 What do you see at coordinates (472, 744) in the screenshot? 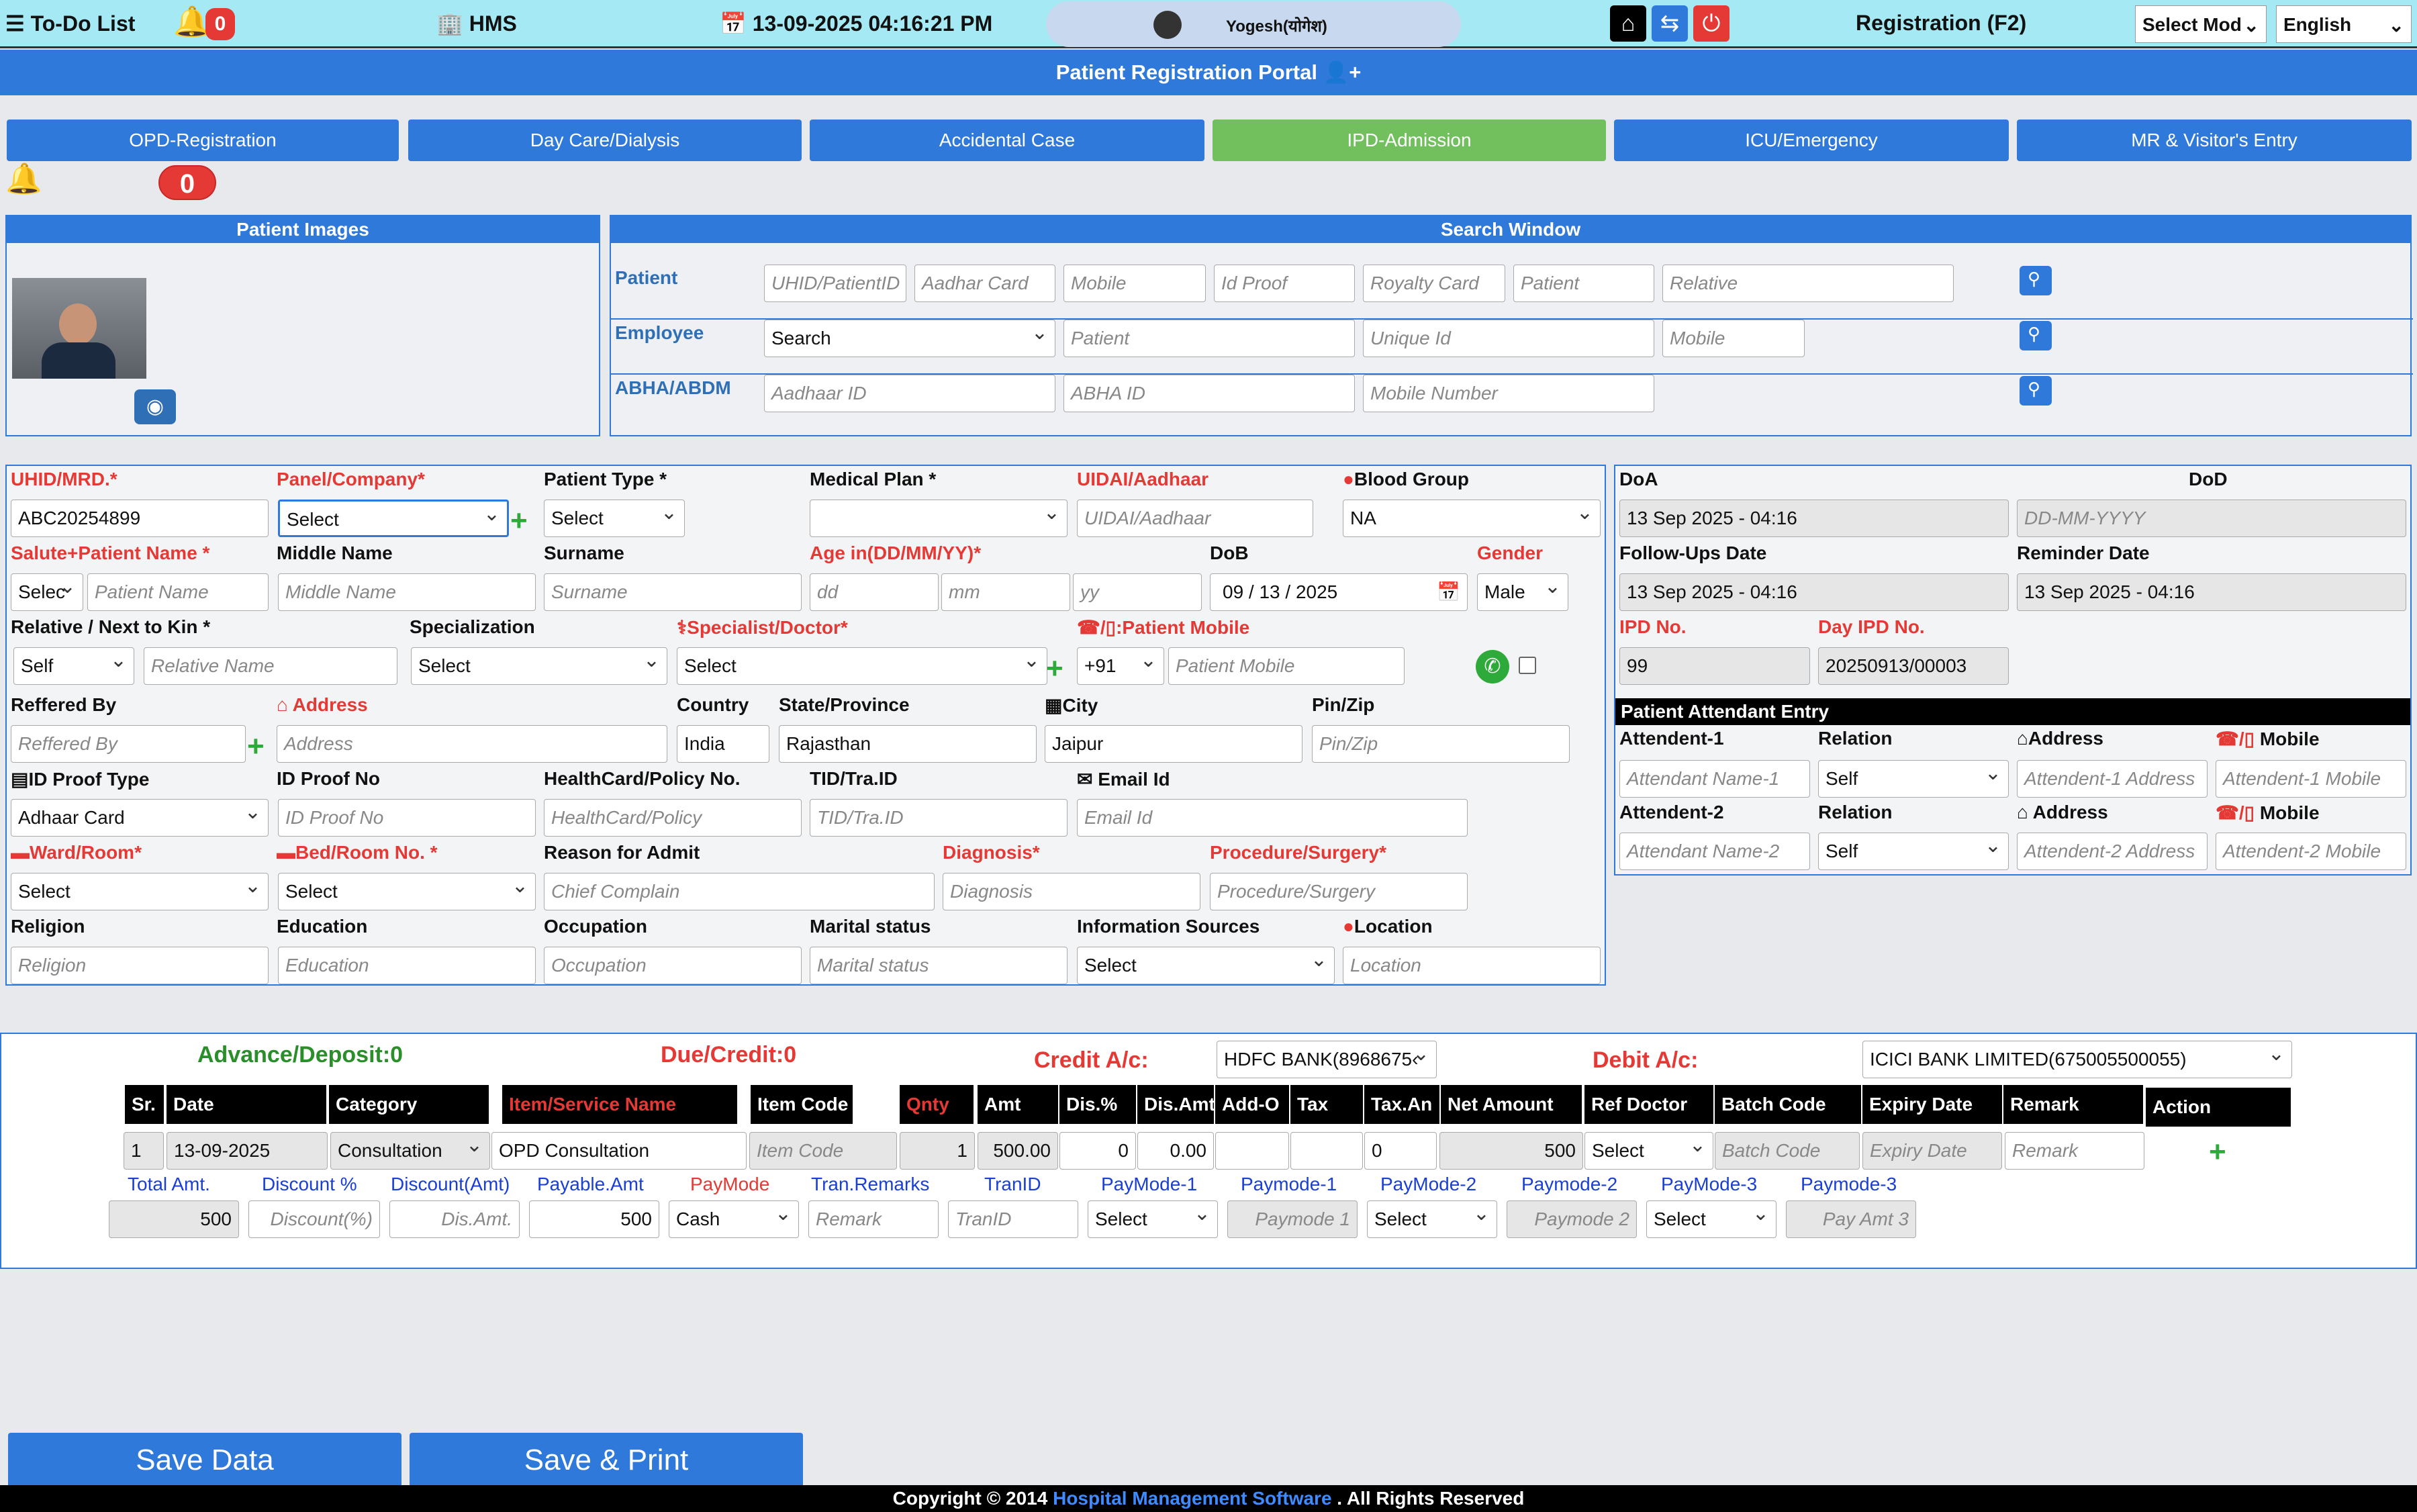
I see `address-input: Address` at bounding box center [472, 744].